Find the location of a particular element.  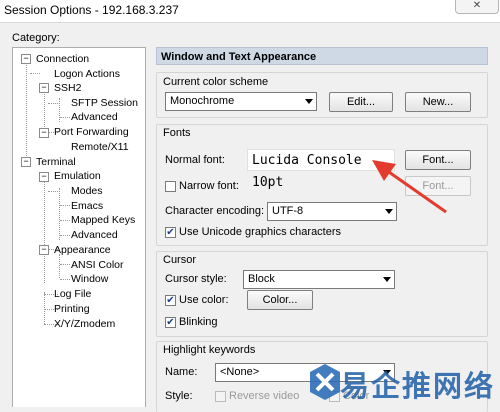

annotation-arrow-icon is located at coordinates (409, 187).